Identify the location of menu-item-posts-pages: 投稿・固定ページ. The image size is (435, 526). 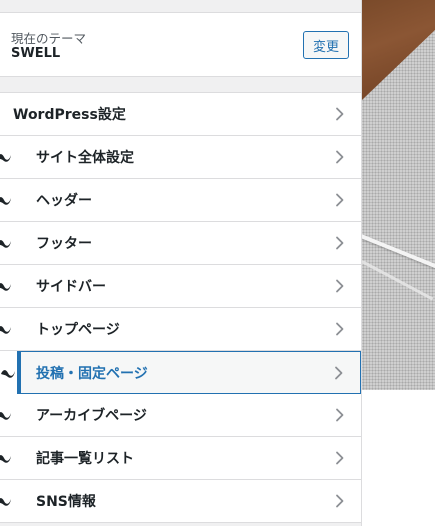
(181, 372).